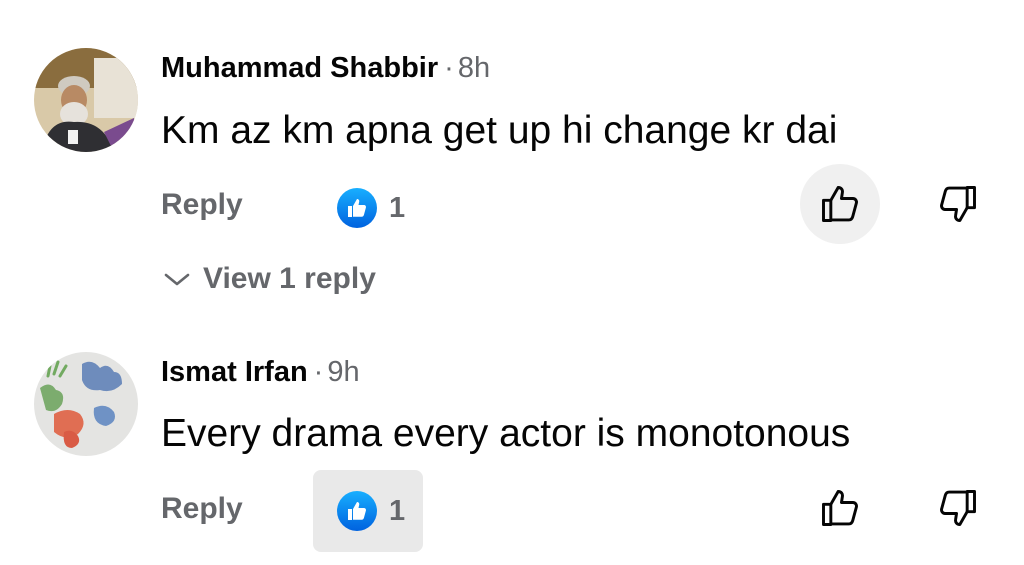 The image size is (1024, 565). Describe the element at coordinates (177, 279) in the screenshot. I see `chevron-down-icon` at that location.